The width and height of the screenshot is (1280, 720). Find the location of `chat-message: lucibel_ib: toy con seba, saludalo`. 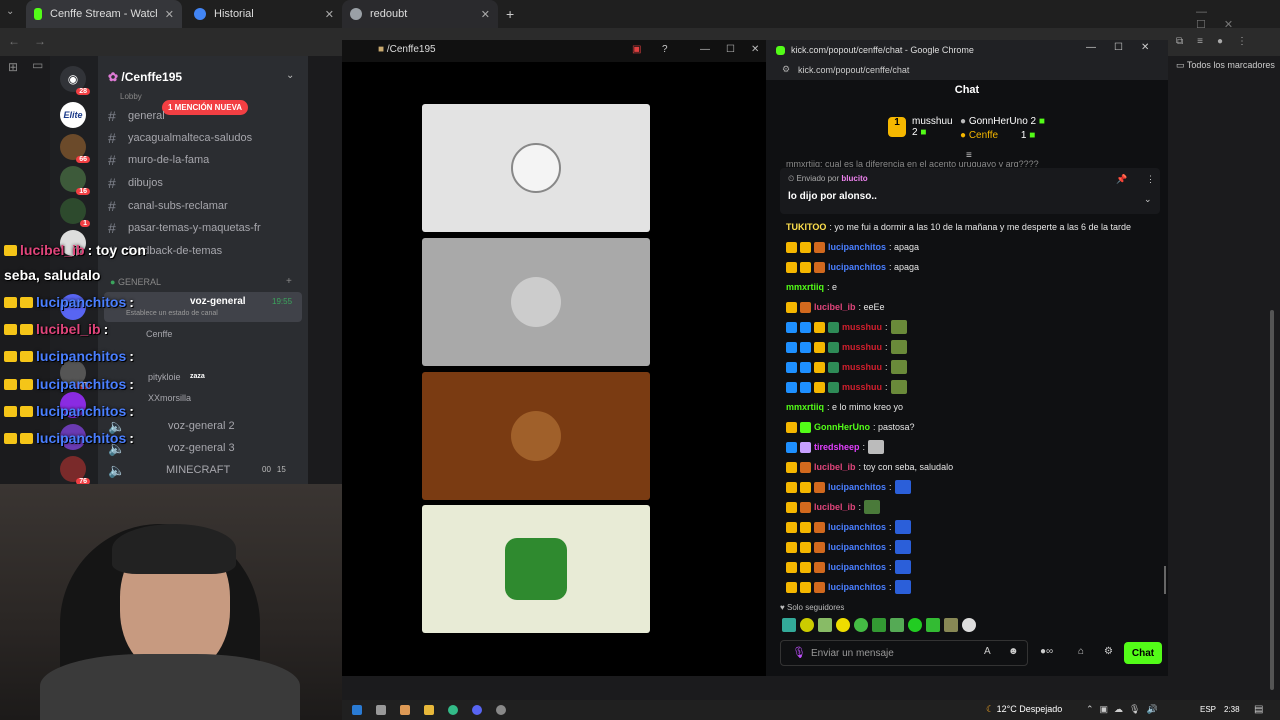

chat-message: lucibel_ib: toy con seba, saludalo is located at coordinates (869, 467).